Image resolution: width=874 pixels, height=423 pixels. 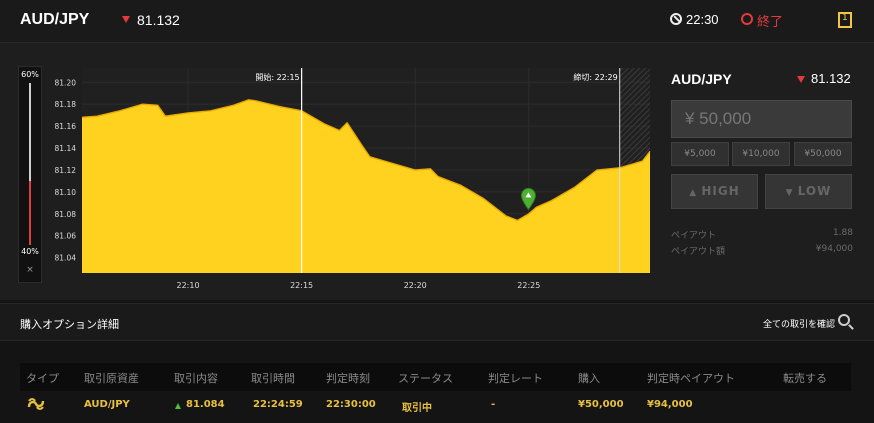 I want to click on preset-50000-button: ¥50,000, so click(x=823, y=154).